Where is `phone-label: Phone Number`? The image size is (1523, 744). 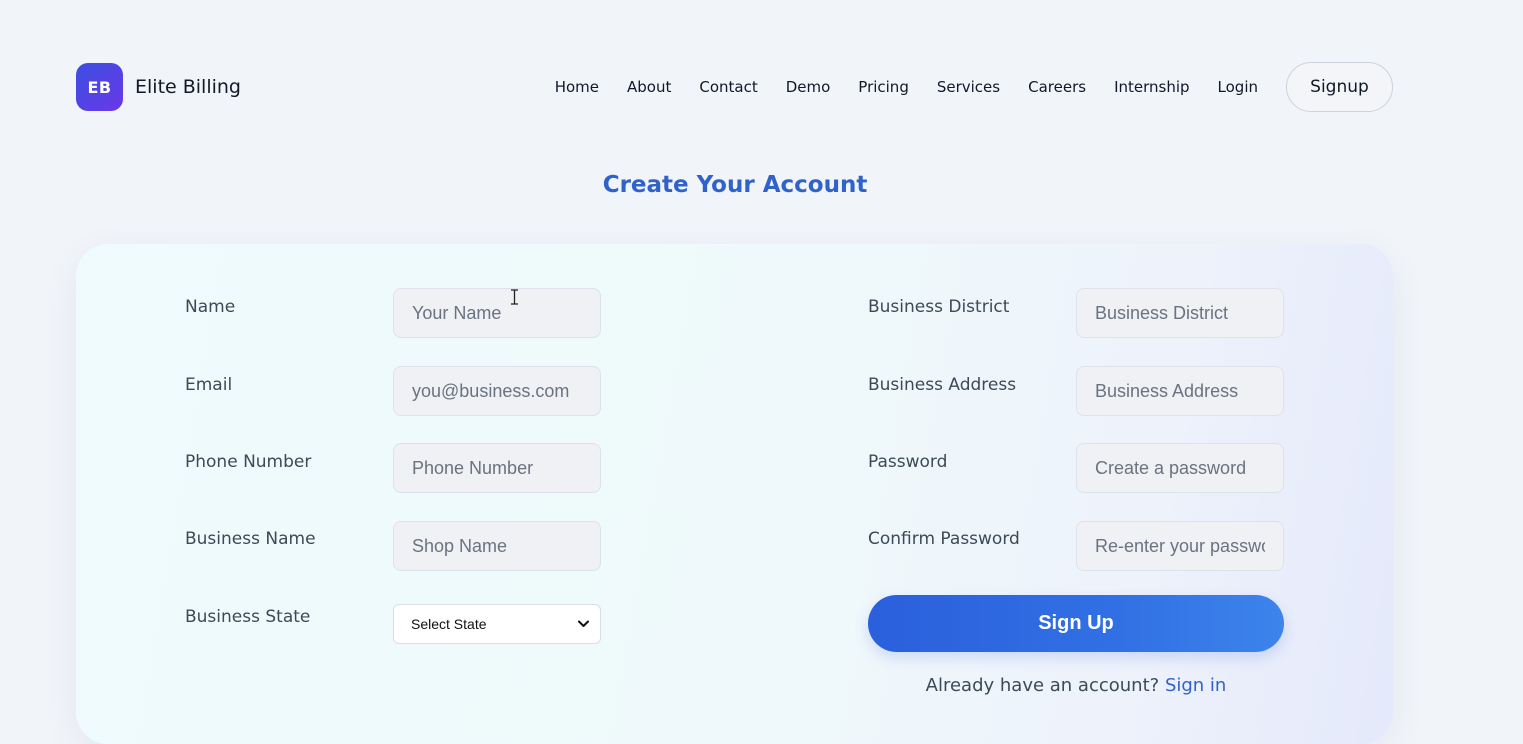 phone-label: Phone Number is located at coordinates (248, 462).